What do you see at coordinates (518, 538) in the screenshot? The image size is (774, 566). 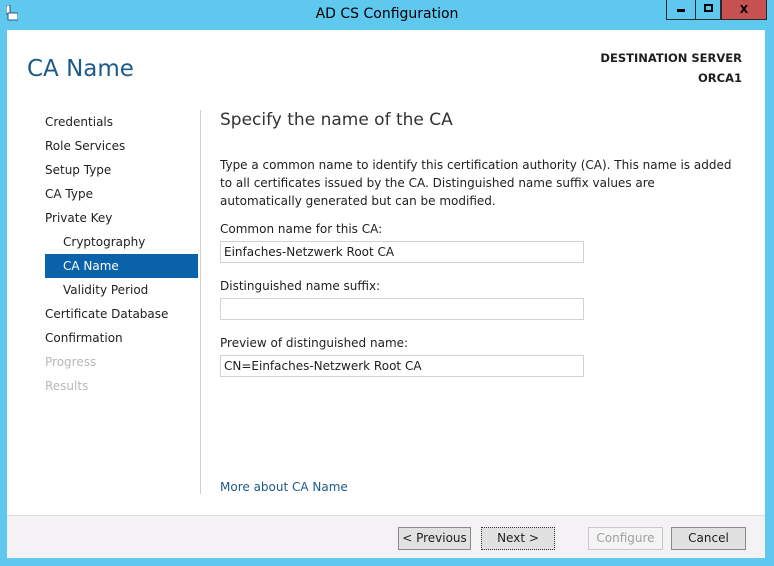 I see `next-button: Next >` at bounding box center [518, 538].